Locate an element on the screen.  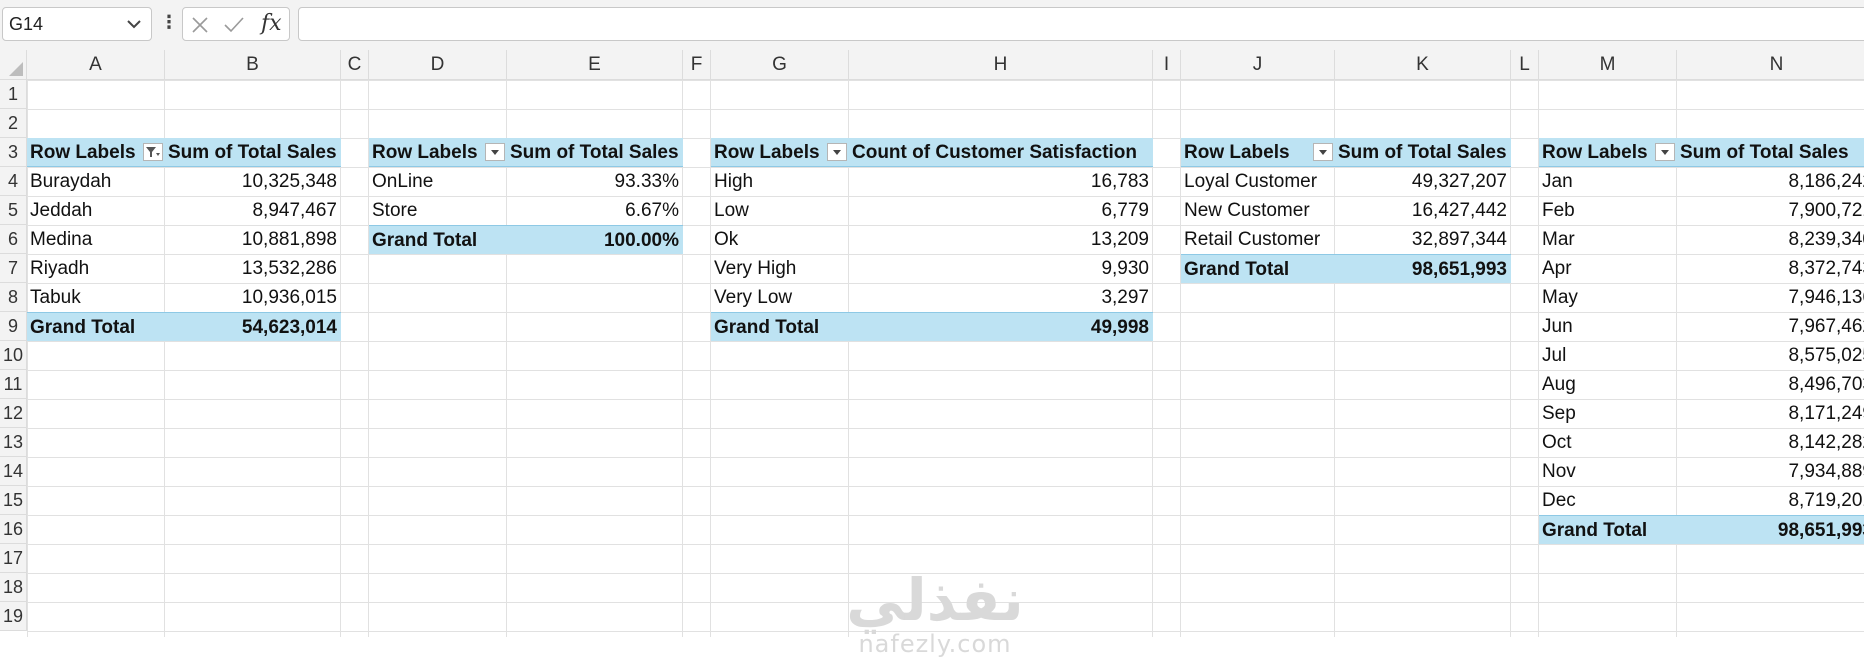
filter-applied-icon is located at coordinates (153, 152).